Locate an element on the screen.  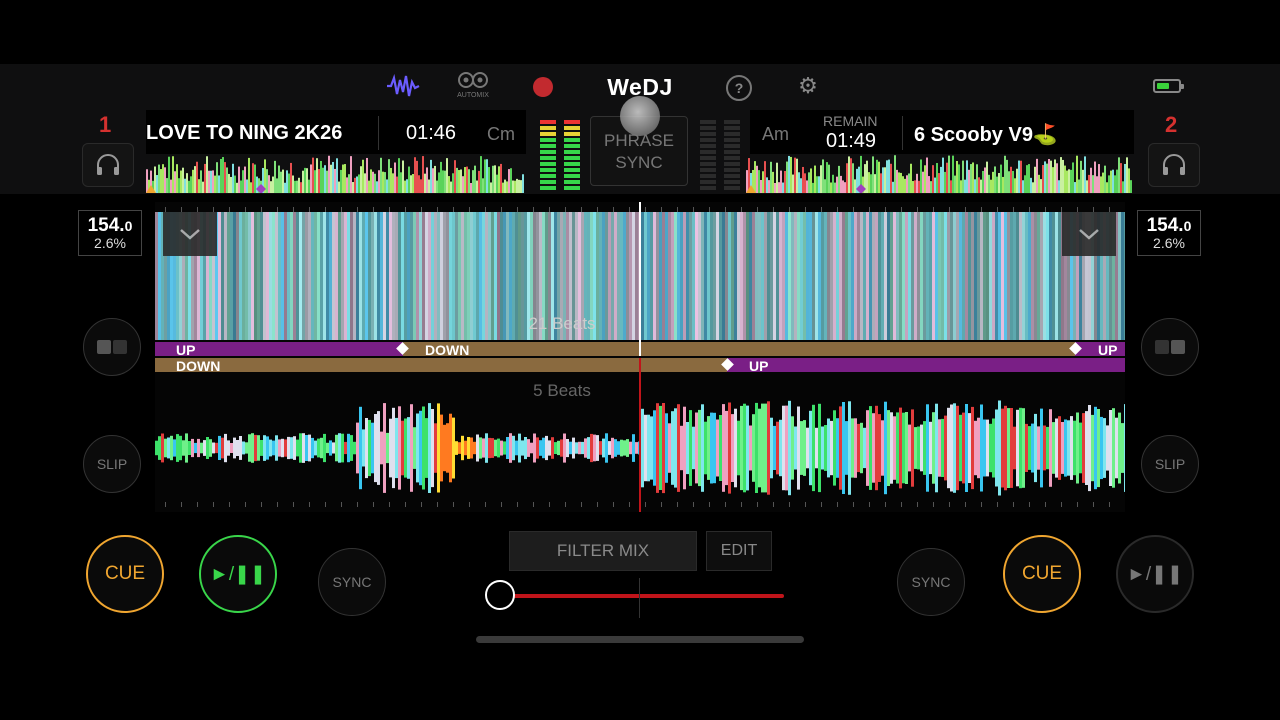
deck1-bpm-display: 154.0 2.6% is located at coordinates (110, 233).